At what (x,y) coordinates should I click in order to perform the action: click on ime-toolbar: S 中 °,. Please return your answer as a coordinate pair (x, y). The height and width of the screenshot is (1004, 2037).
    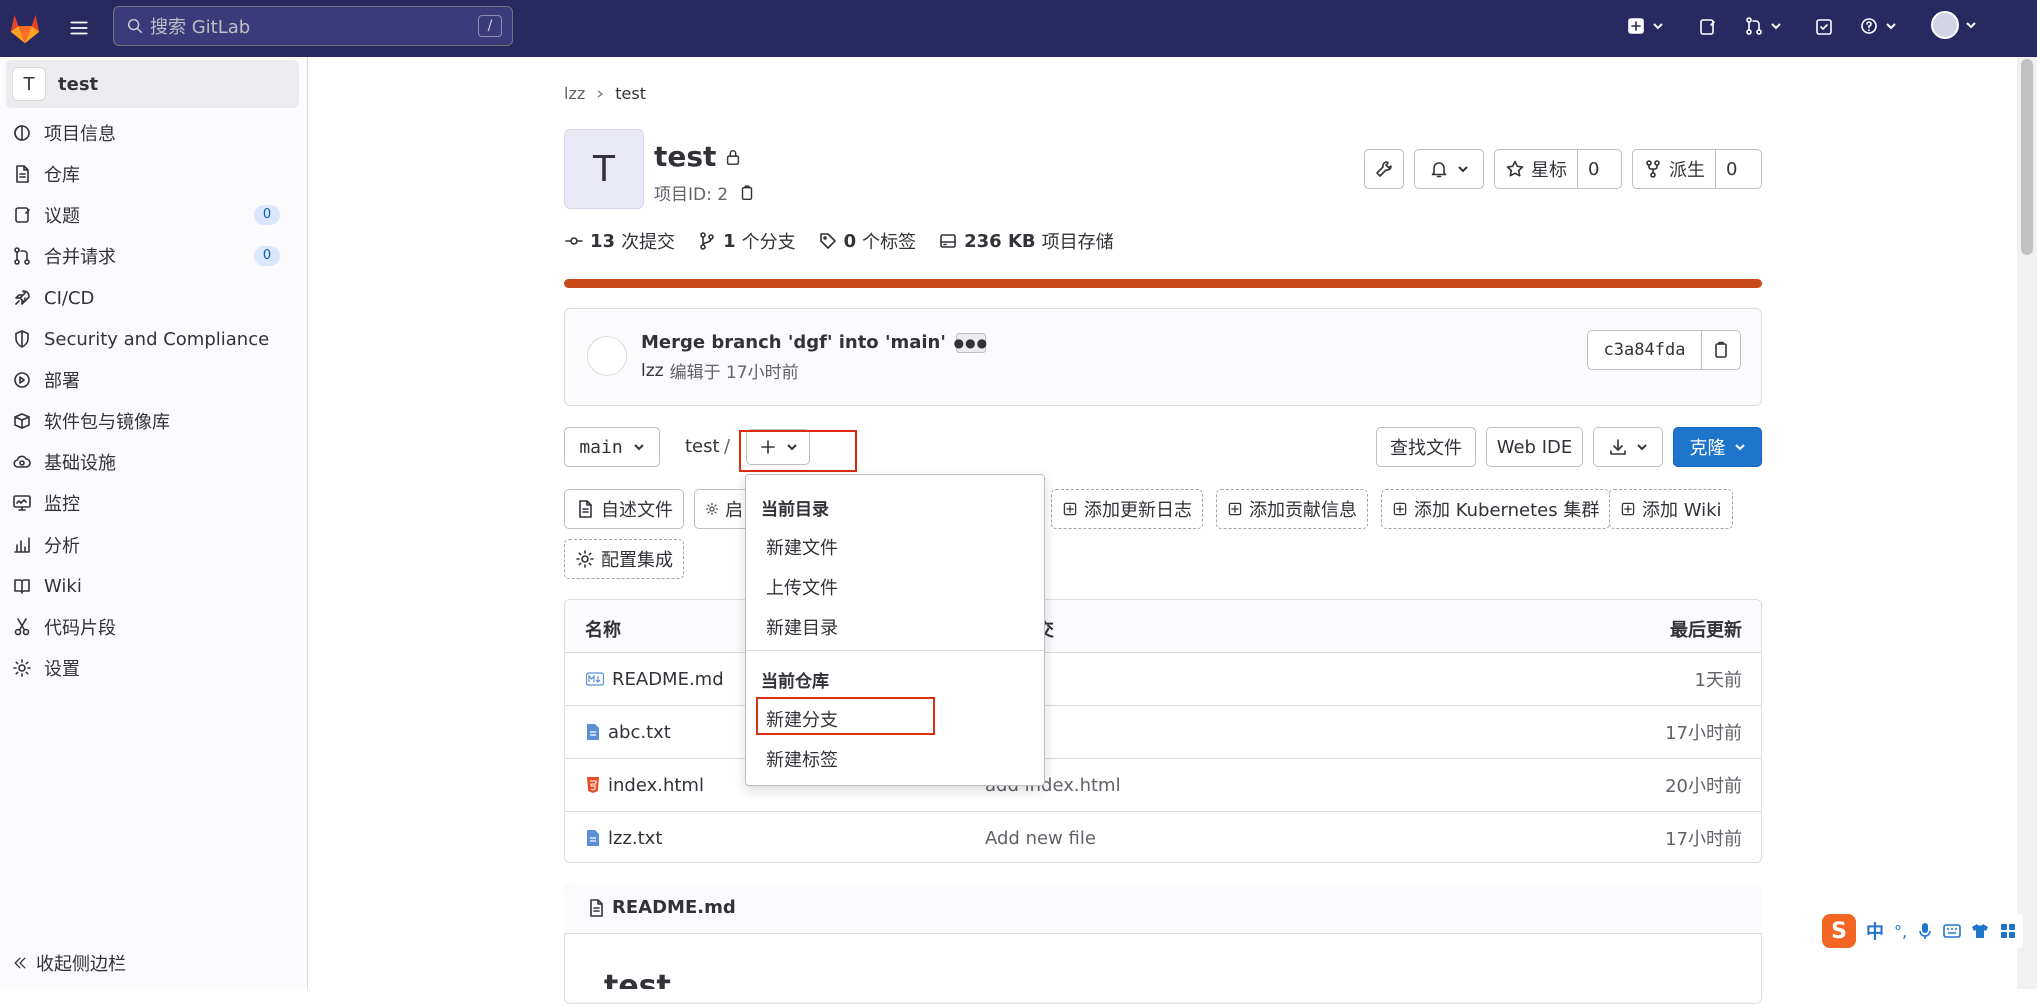
    Looking at the image, I should click on (1920, 931).